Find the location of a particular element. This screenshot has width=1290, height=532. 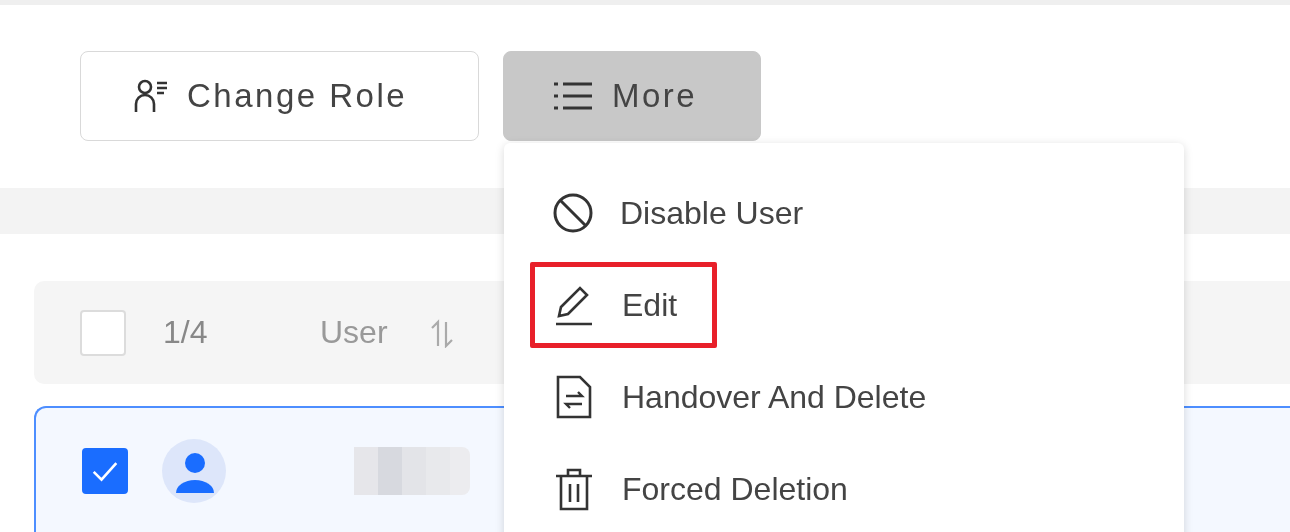

menu-item: Edit is located at coordinates (844, 305).